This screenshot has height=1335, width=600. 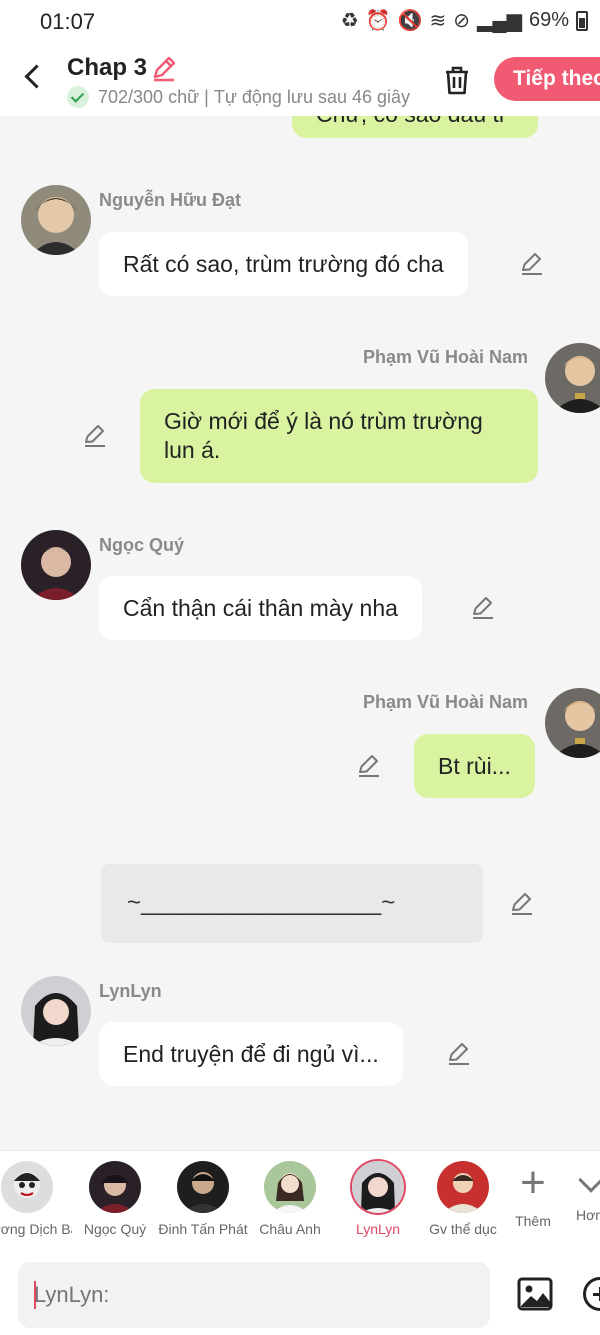 I want to click on narration-bubble: ~__________________~, so click(x=292, y=903).